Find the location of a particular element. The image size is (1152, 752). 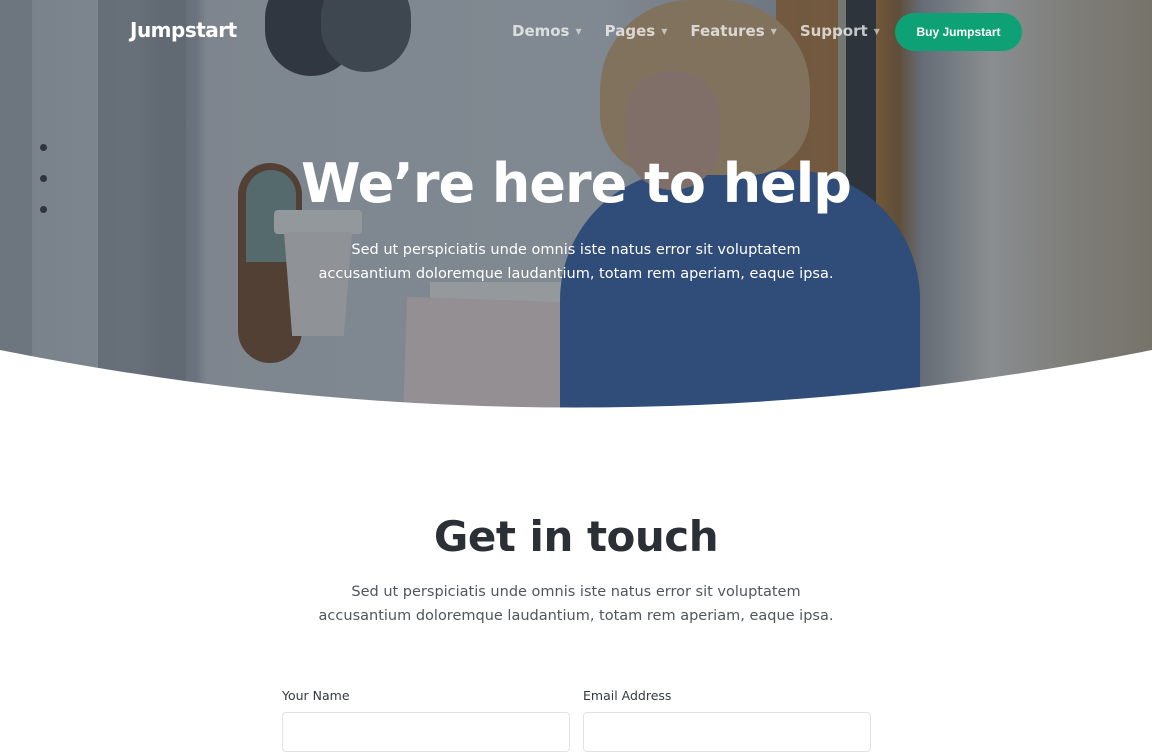

email-field is located at coordinates (727, 732).